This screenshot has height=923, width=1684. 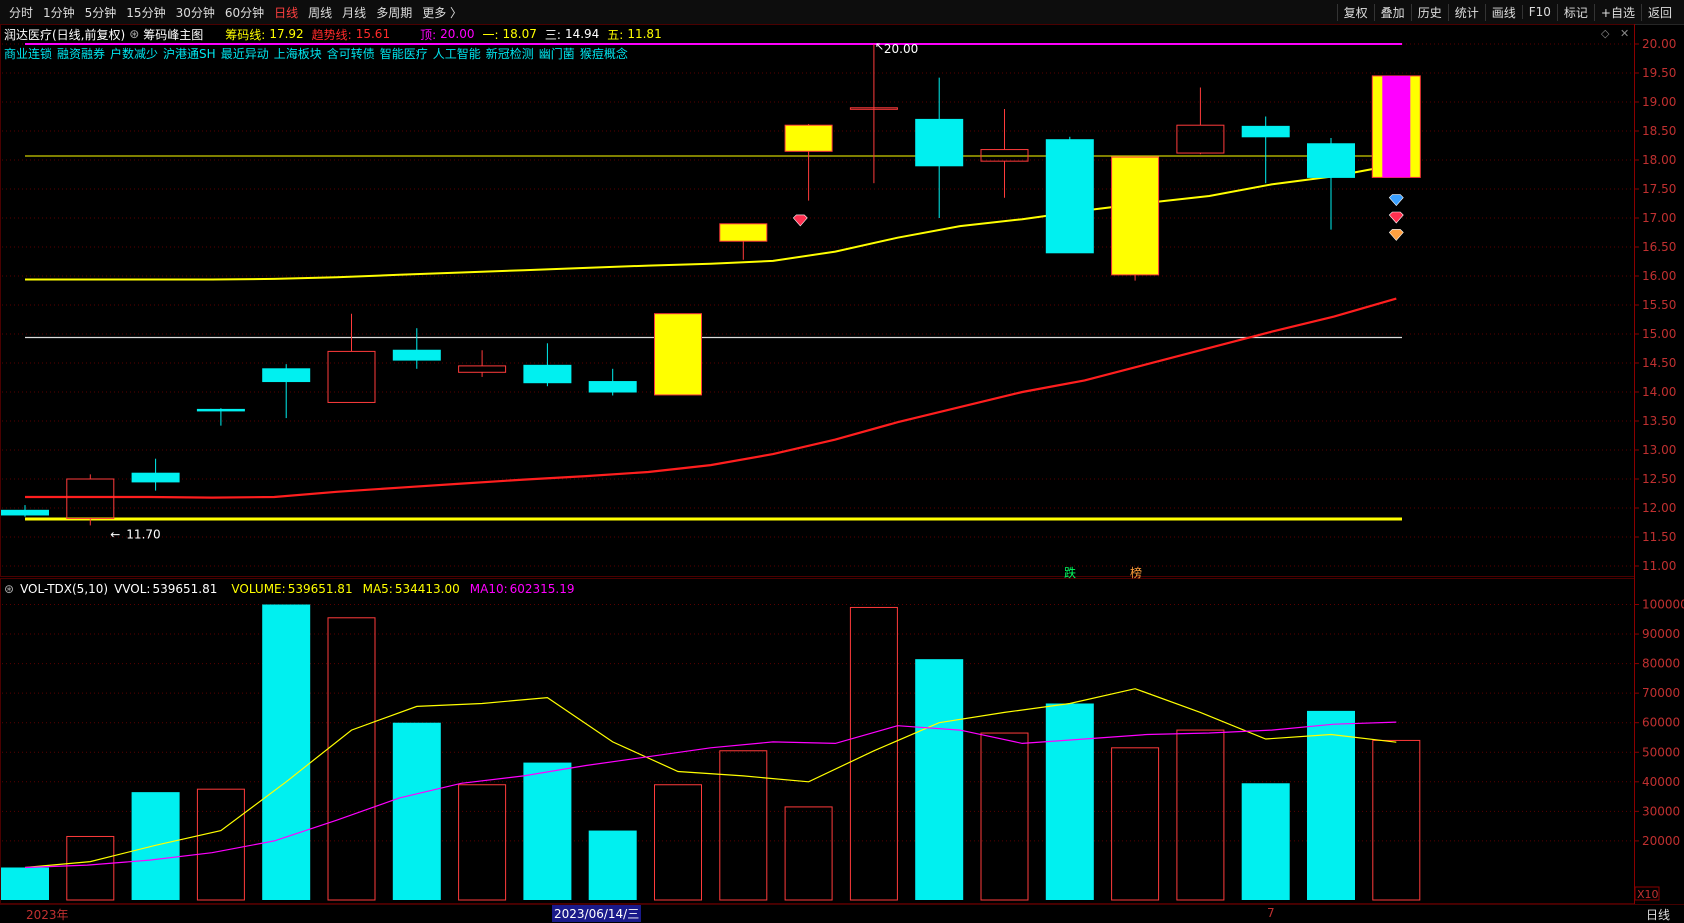 What do you see at coordinates (1661, 723) in the screenshot?
I see `volume-tick-label: 60000` at bounding box center [1661, 723].